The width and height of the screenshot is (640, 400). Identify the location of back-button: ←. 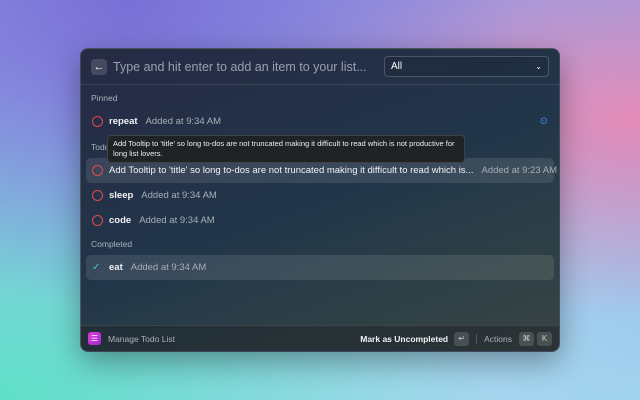
(99, 66).